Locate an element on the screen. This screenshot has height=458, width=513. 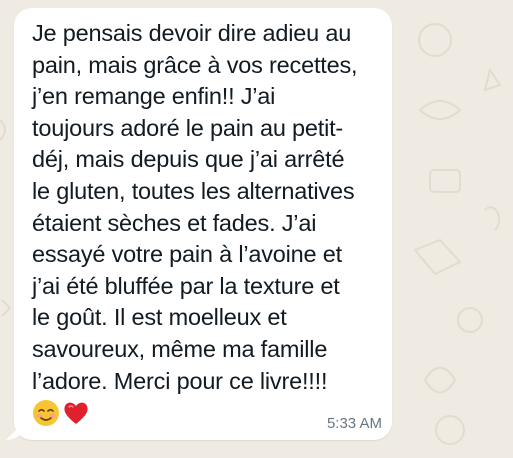
emoji-row is located at coordinates (203, 413).